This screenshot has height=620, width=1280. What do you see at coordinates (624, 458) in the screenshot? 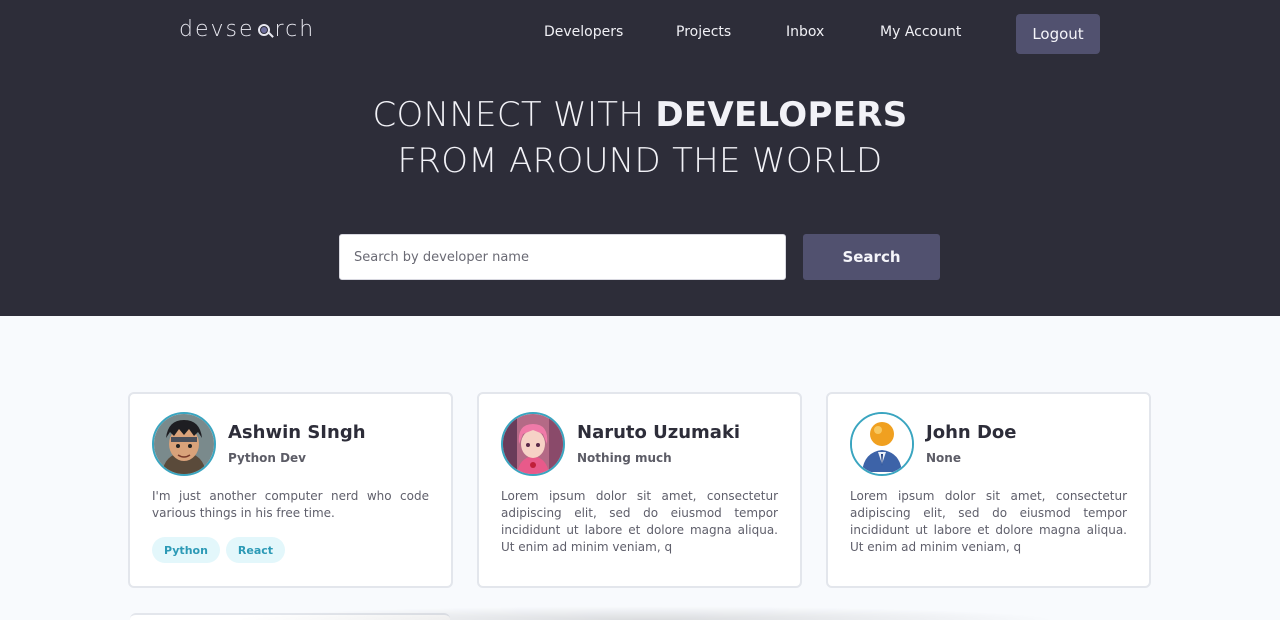
I see `developer-role: Nothing much` at bounding box center [624, 458].